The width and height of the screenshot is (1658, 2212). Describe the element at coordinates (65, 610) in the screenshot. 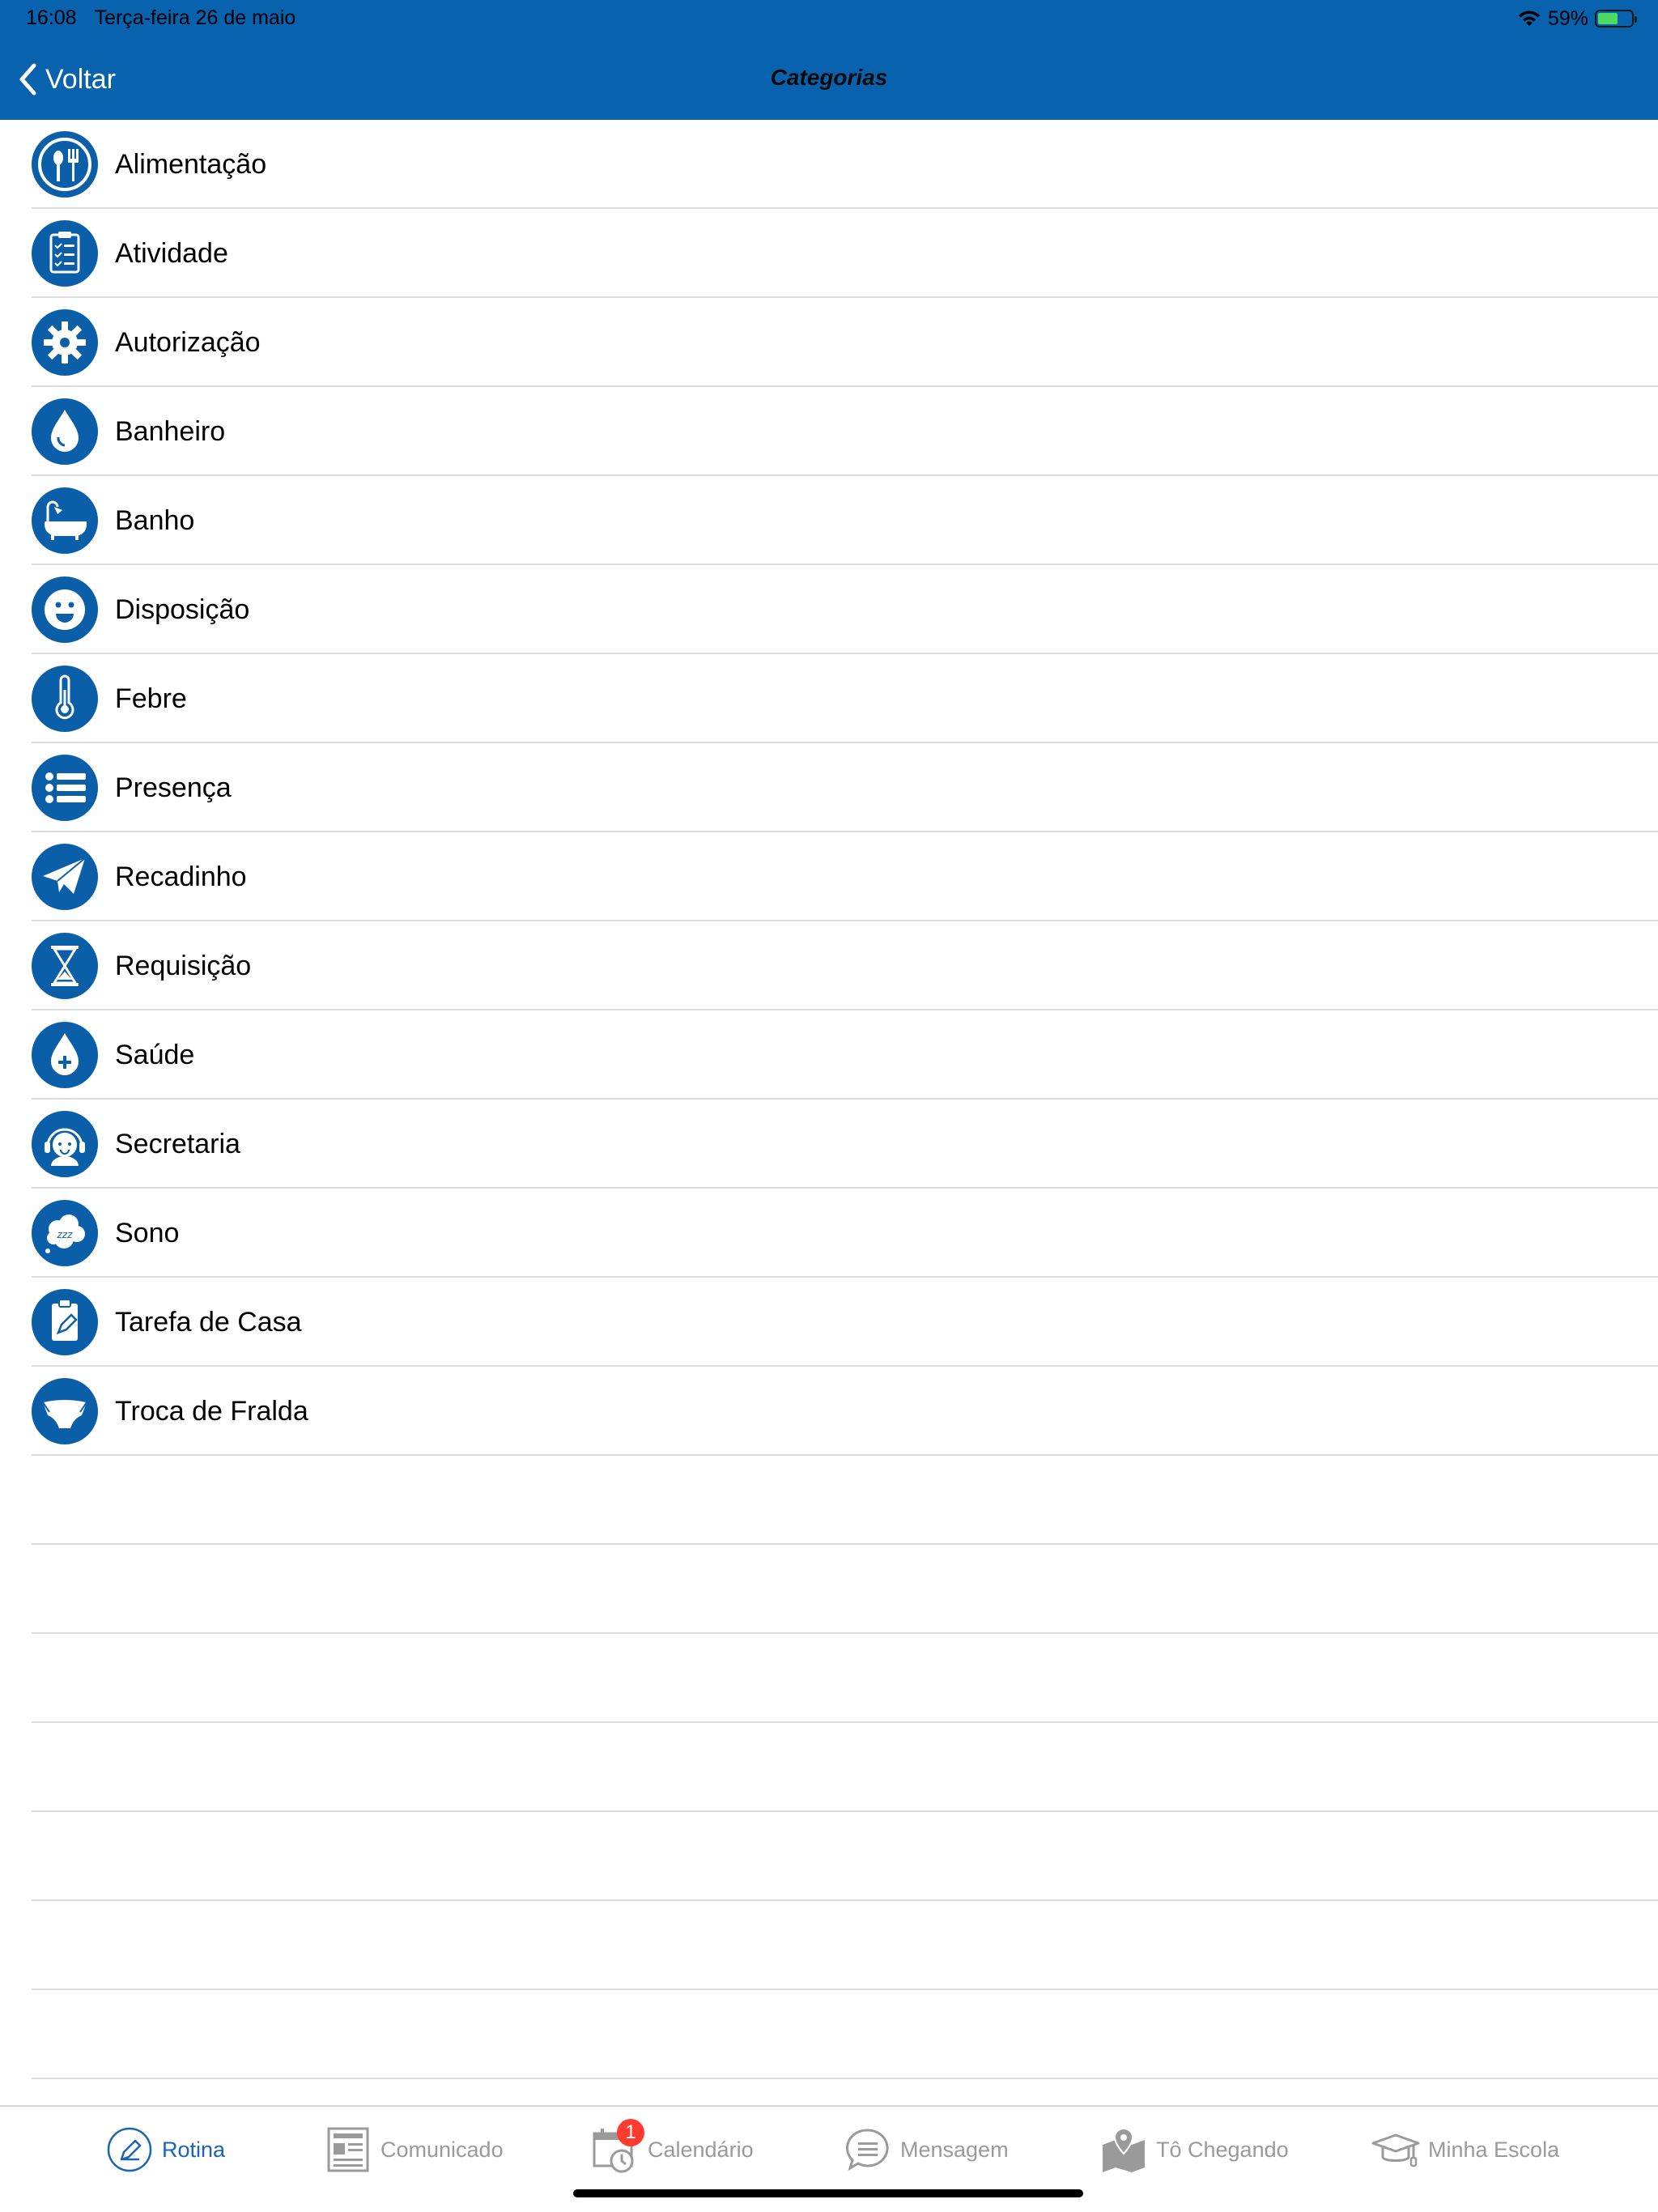

I see `smiley-face-icon` at that location.